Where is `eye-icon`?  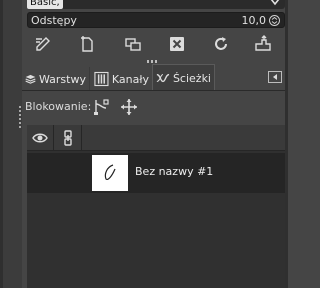 eye-icon is located at coordinates (40, 138).